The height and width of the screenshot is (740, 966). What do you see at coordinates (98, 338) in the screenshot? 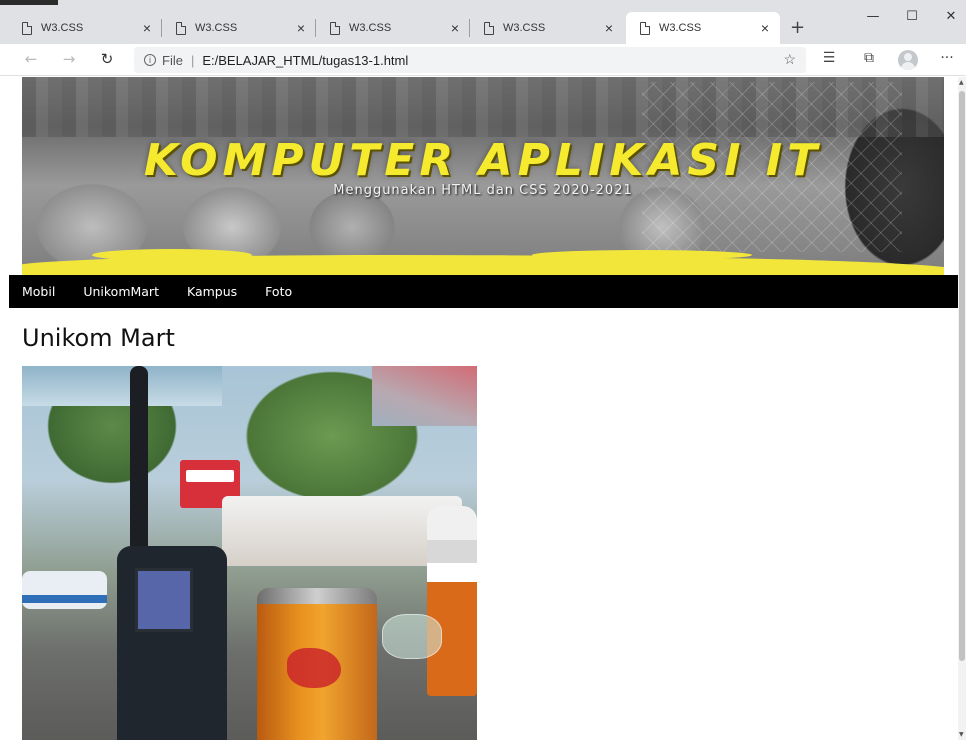
I see `section-heading: Unikom Mart` at bounding box center [98, 338].